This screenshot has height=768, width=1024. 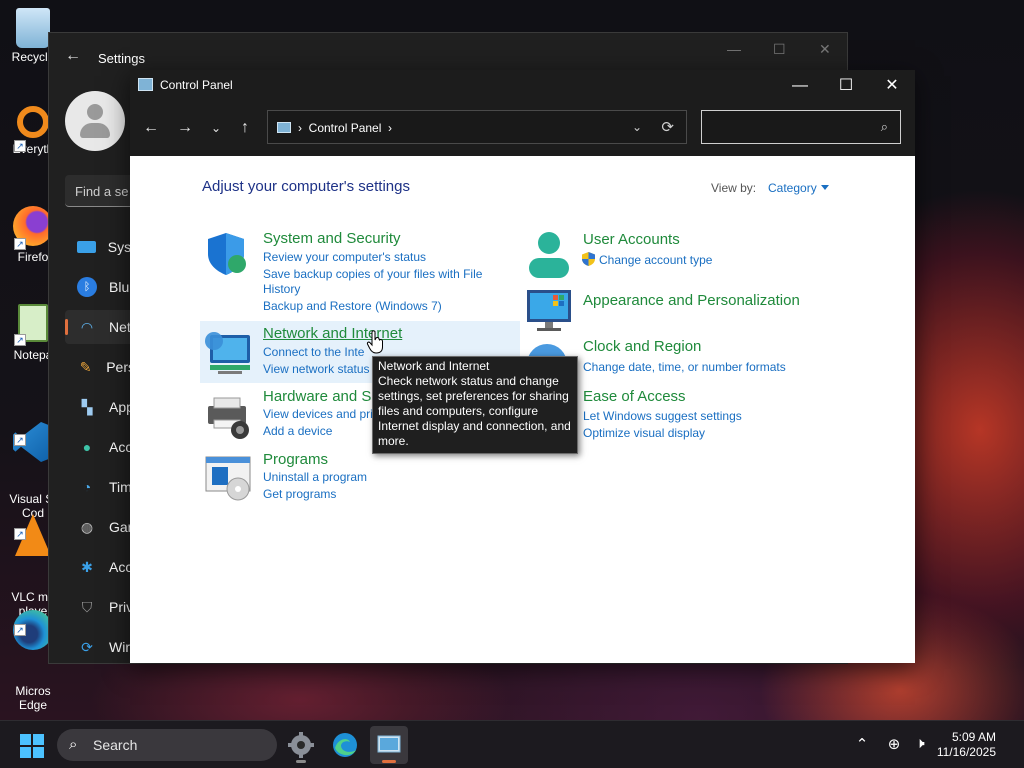 I want to click on privacy-shield-icon: ⛉, so click(x=87, y=607).